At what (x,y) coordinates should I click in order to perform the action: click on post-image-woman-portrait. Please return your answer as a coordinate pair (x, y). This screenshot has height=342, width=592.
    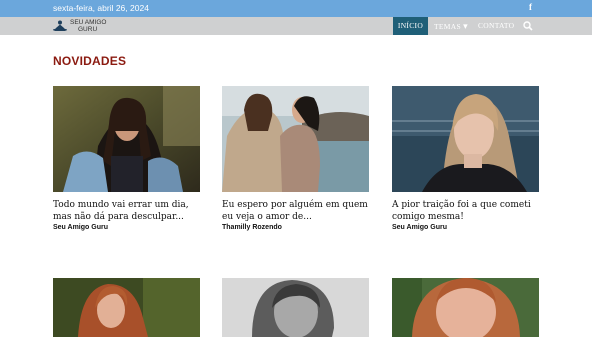
    Looking at the image, I should click on (465, 139).